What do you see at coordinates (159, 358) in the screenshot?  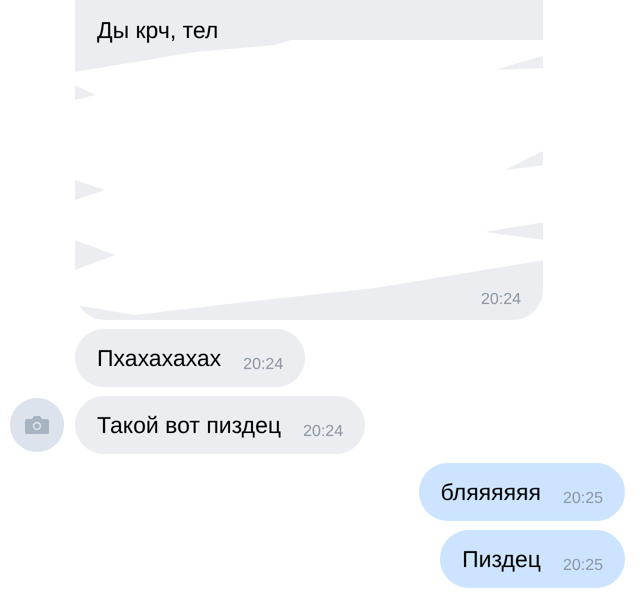 I see `message-text: Пхахахахах` at bounding box center [159, 358].